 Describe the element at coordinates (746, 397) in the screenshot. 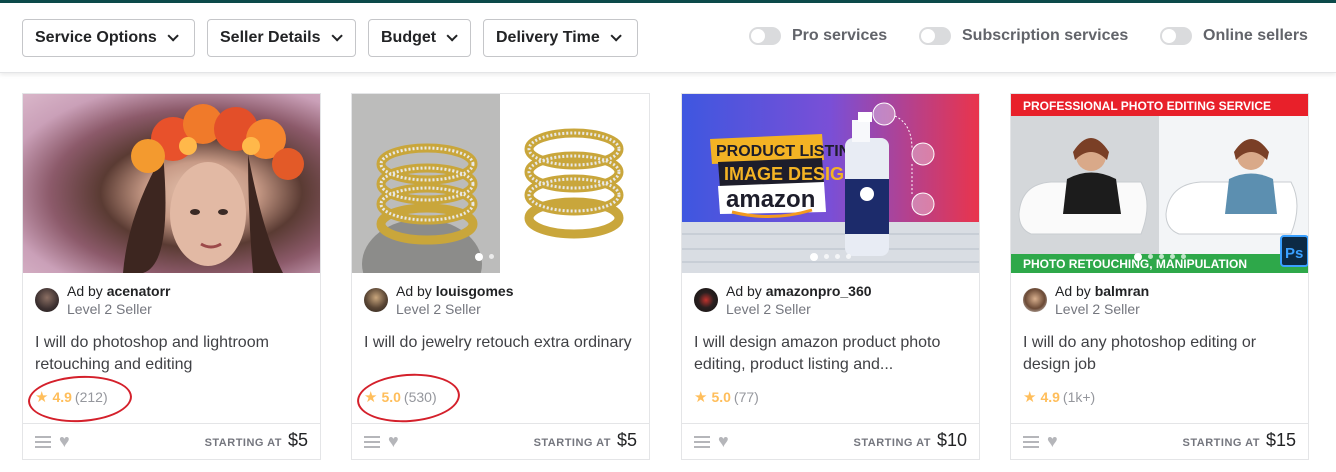

I see `rating-count: (77)` at that location.